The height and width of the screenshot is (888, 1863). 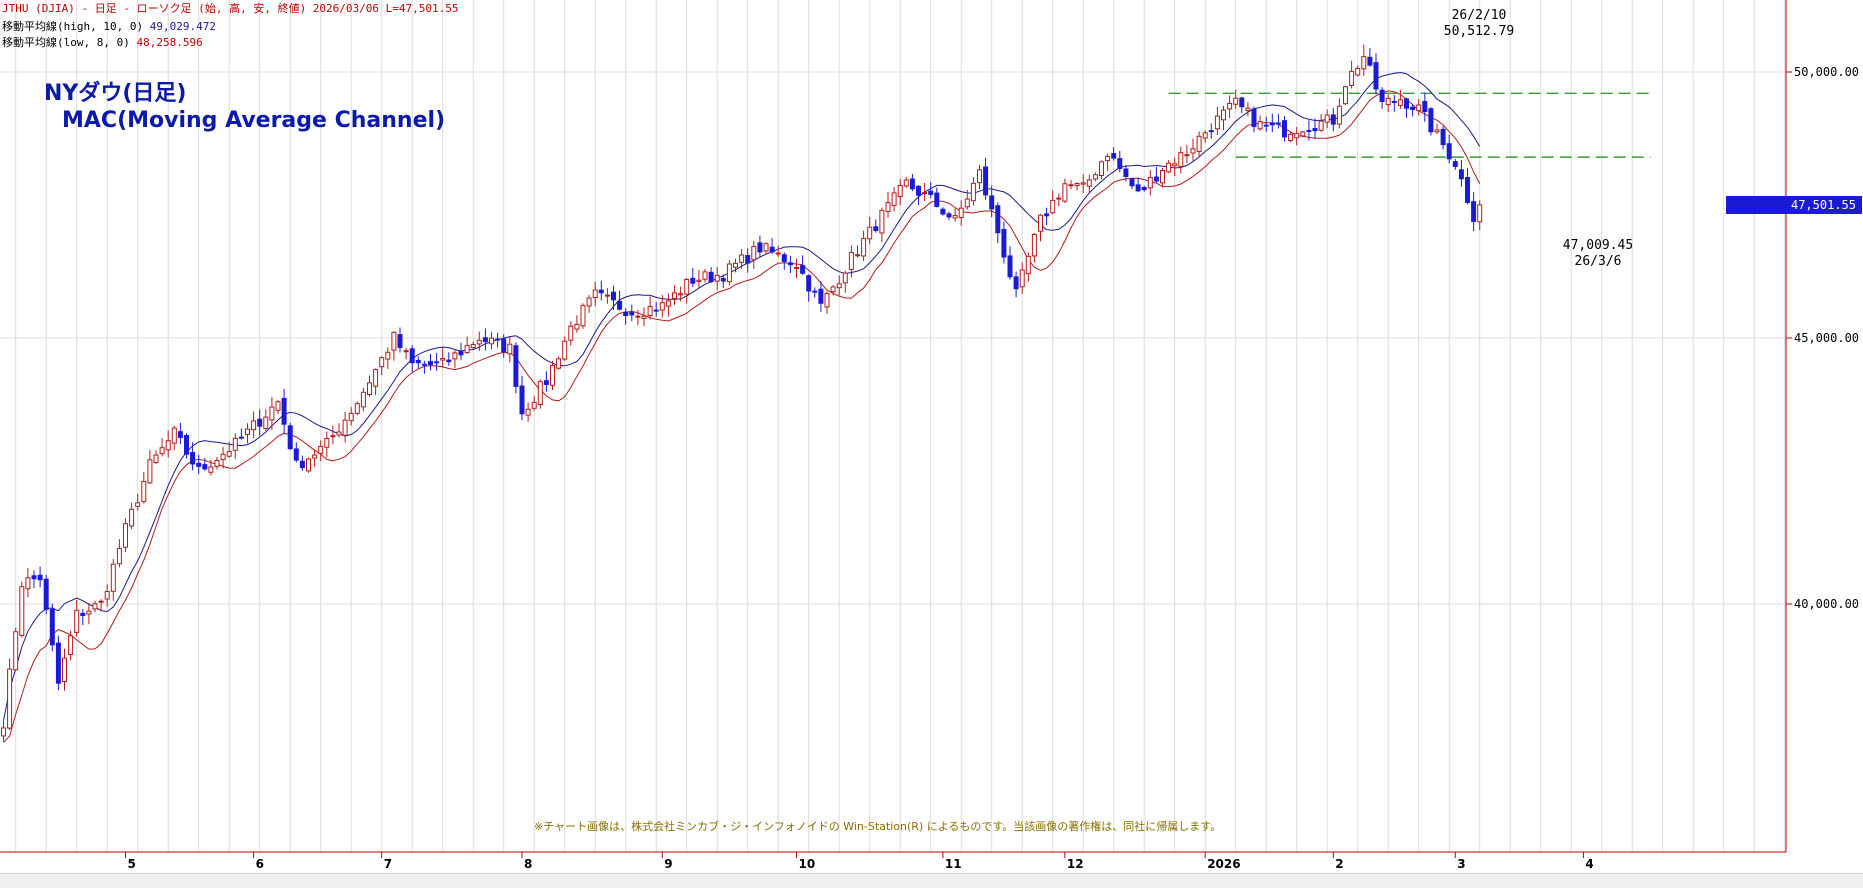 I want to click on annotation-high-date: 26/2/10, so click(x=1479, y=15).